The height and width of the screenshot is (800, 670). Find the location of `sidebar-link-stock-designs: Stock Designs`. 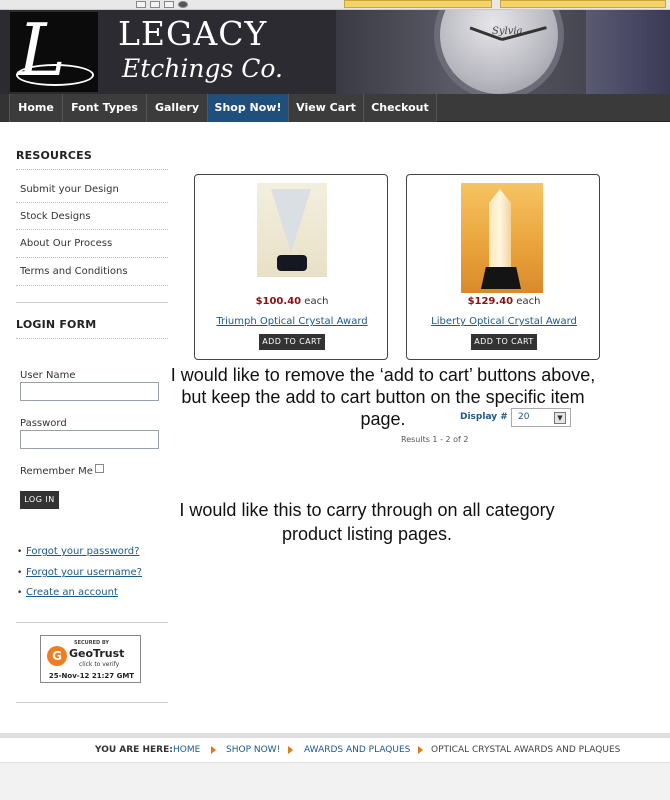

sidebar-link-stock-designs: Stock Designs is located at coordinates (55, 216).